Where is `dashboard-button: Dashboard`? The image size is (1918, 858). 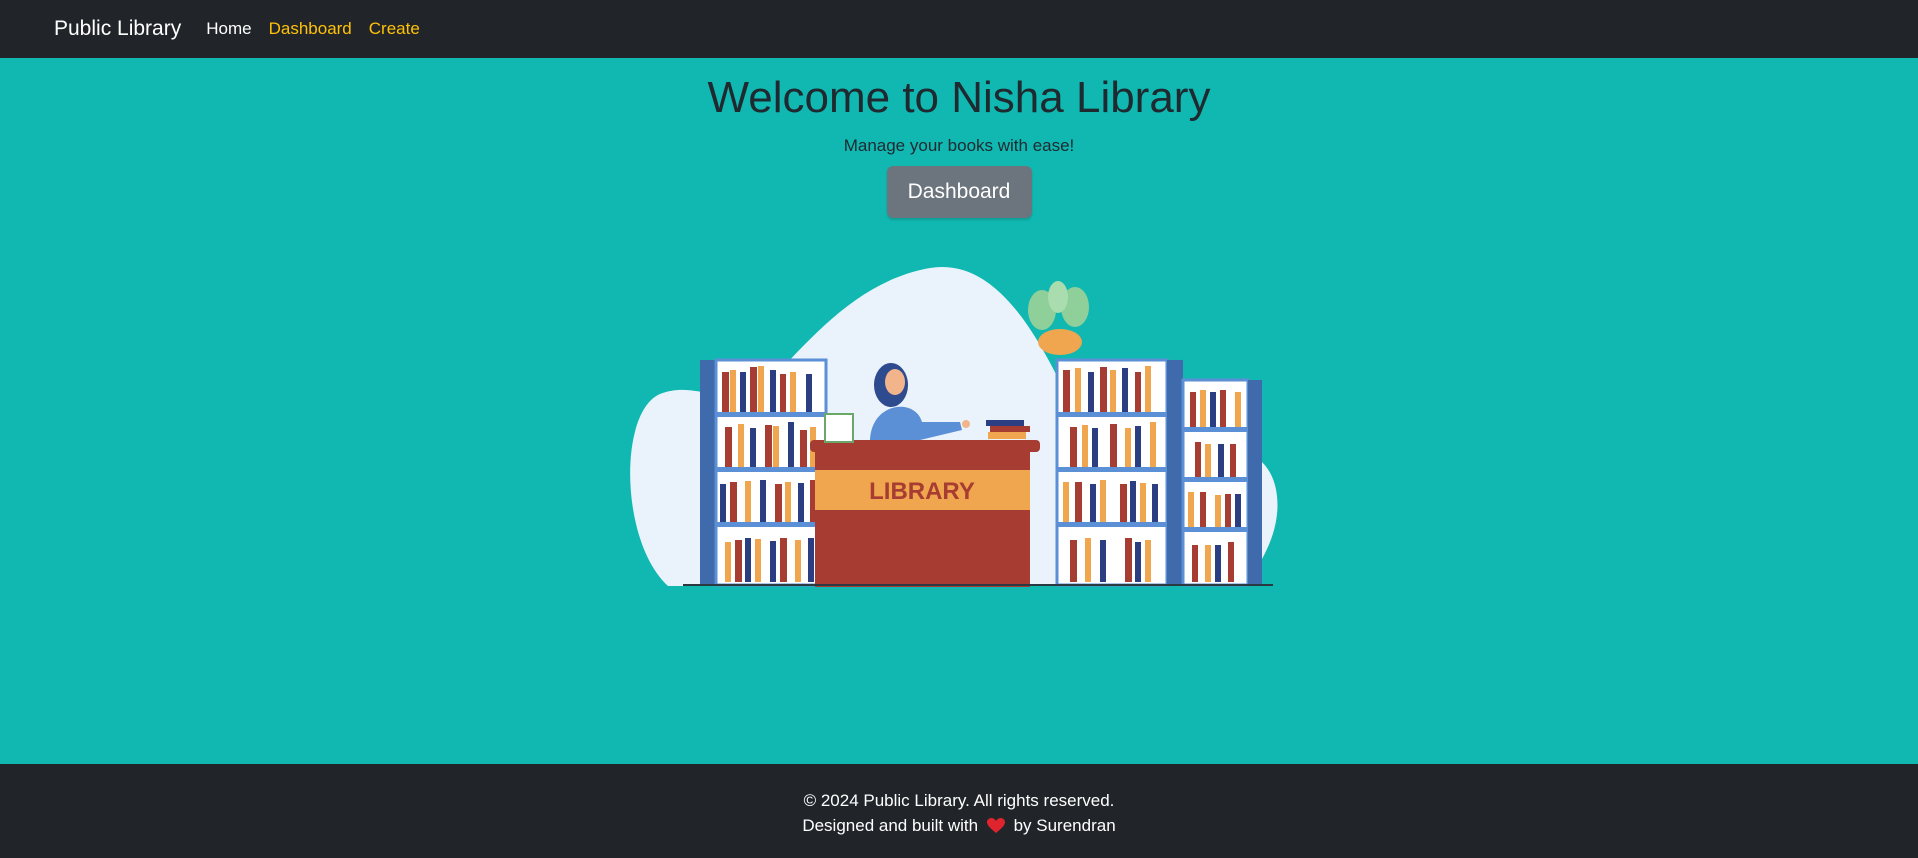
dashboard-button: Dashboard is located at coordinates (959, 192).